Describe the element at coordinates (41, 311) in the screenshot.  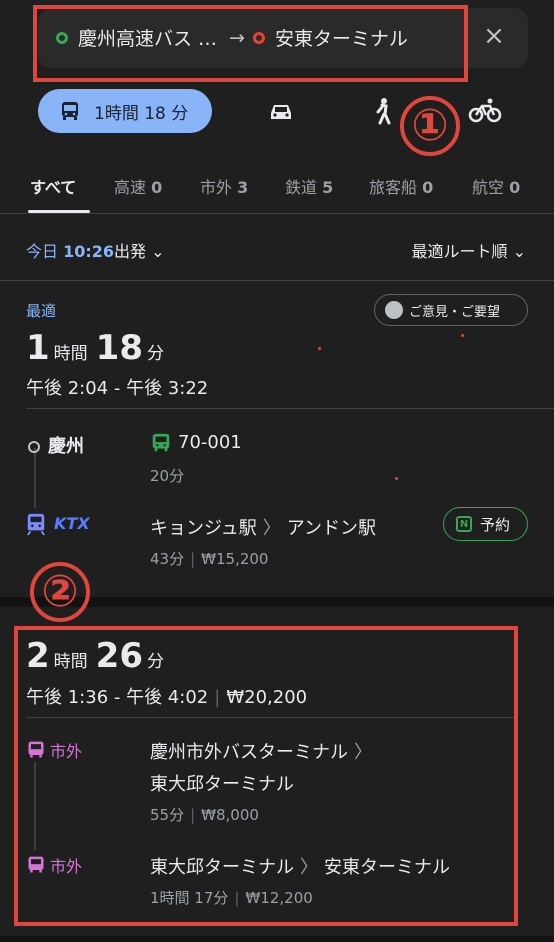
I see `best-route-badge: 最適` at that location.